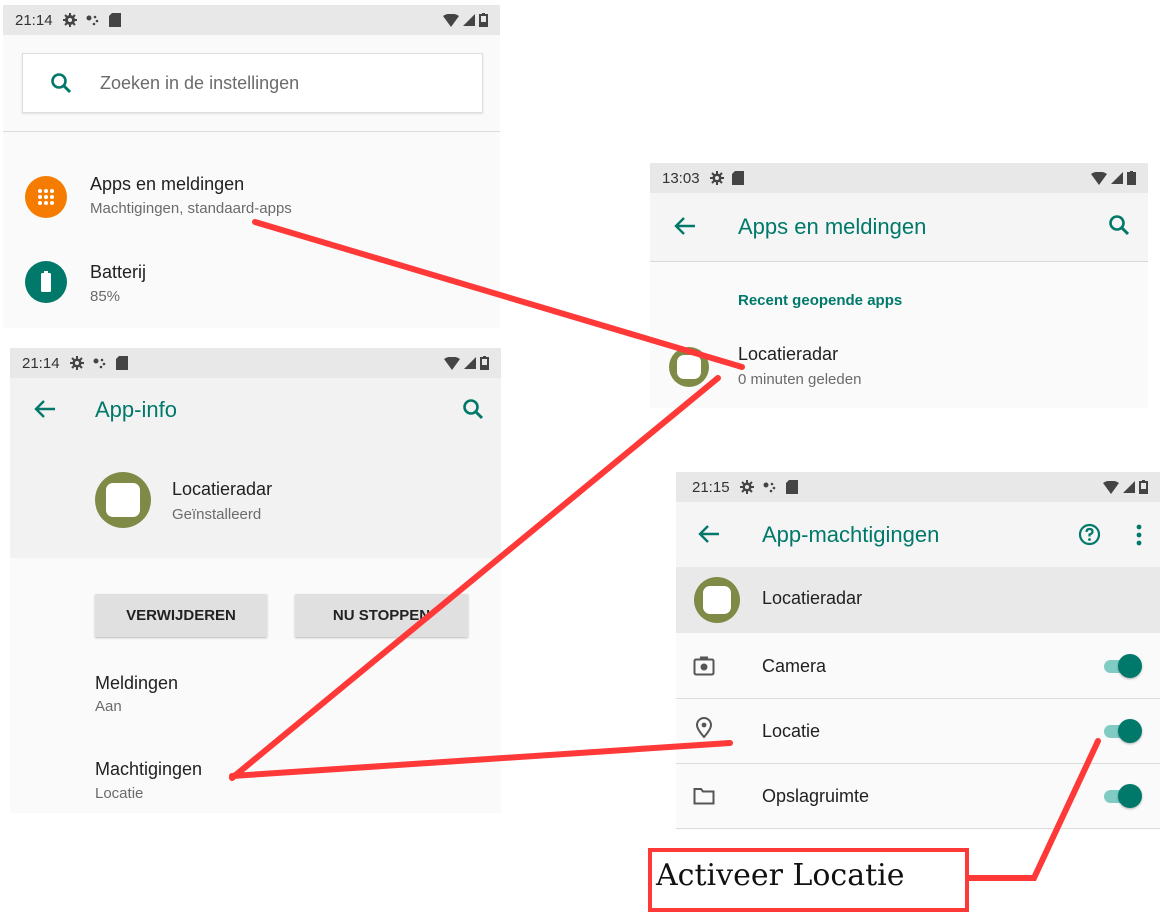  I want to click on uninstall-button: VERWIJDEREN, so click(181, 615).